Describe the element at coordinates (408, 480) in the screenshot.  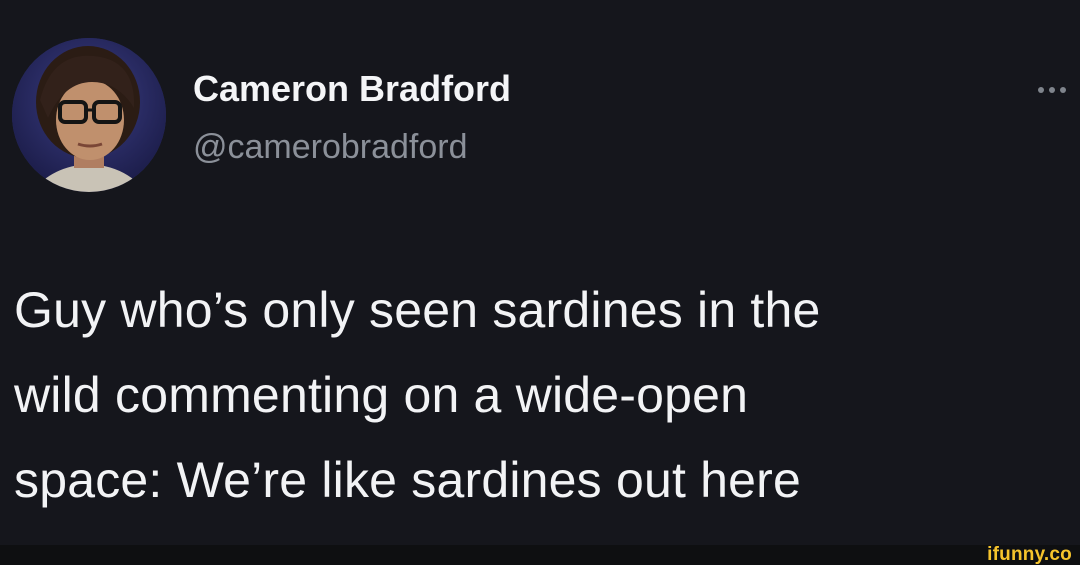
I see `tweet-text-line: space: We’re like sardines out here` at that location.